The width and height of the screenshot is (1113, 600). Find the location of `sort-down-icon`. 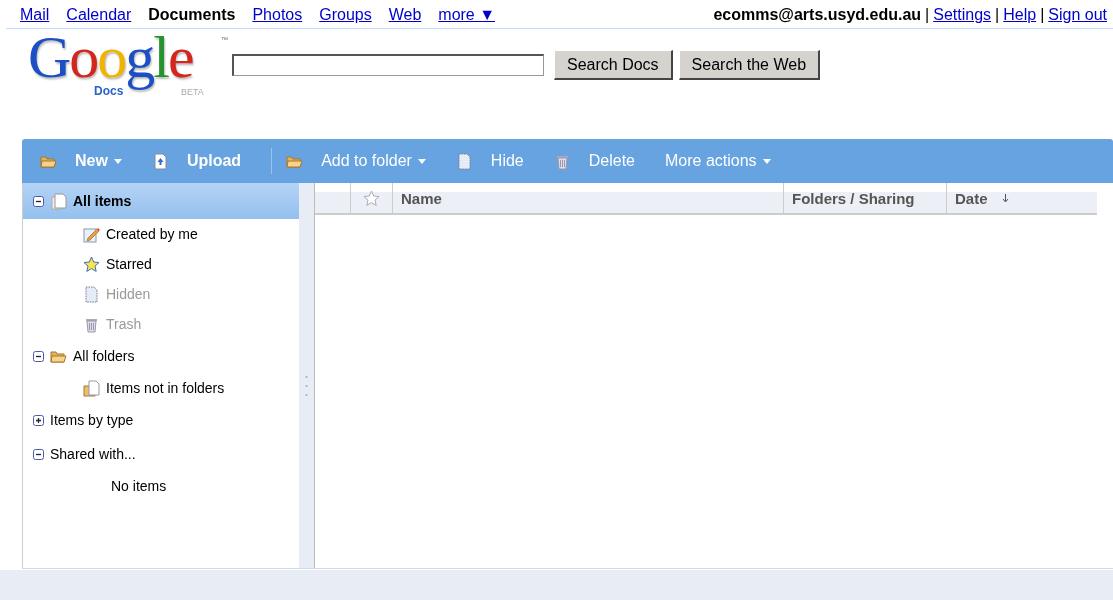

sort-down-icon is located at coordinates (1005, 198).